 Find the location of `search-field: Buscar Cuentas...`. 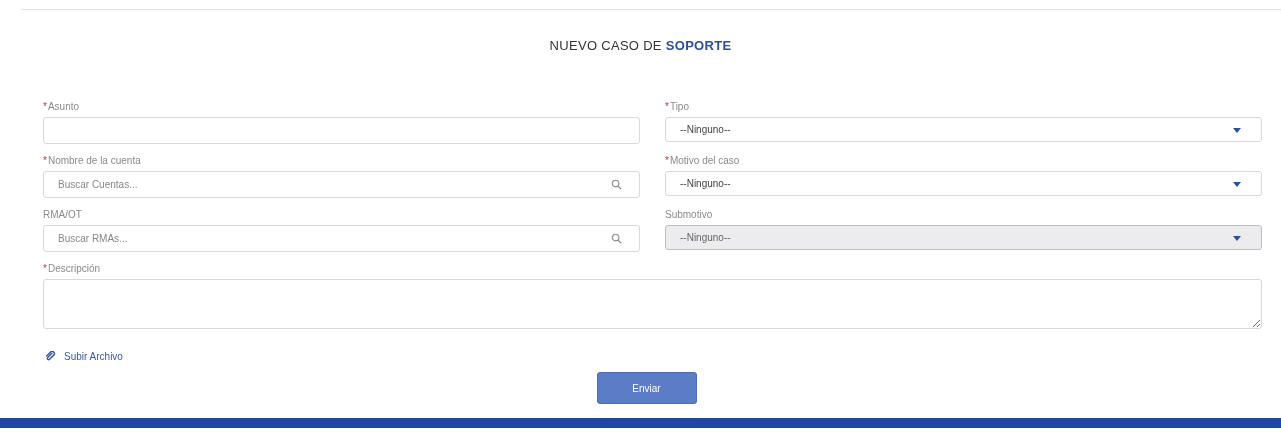

search-field: Buscar Cuentas... is located at coordinates (341, 184).